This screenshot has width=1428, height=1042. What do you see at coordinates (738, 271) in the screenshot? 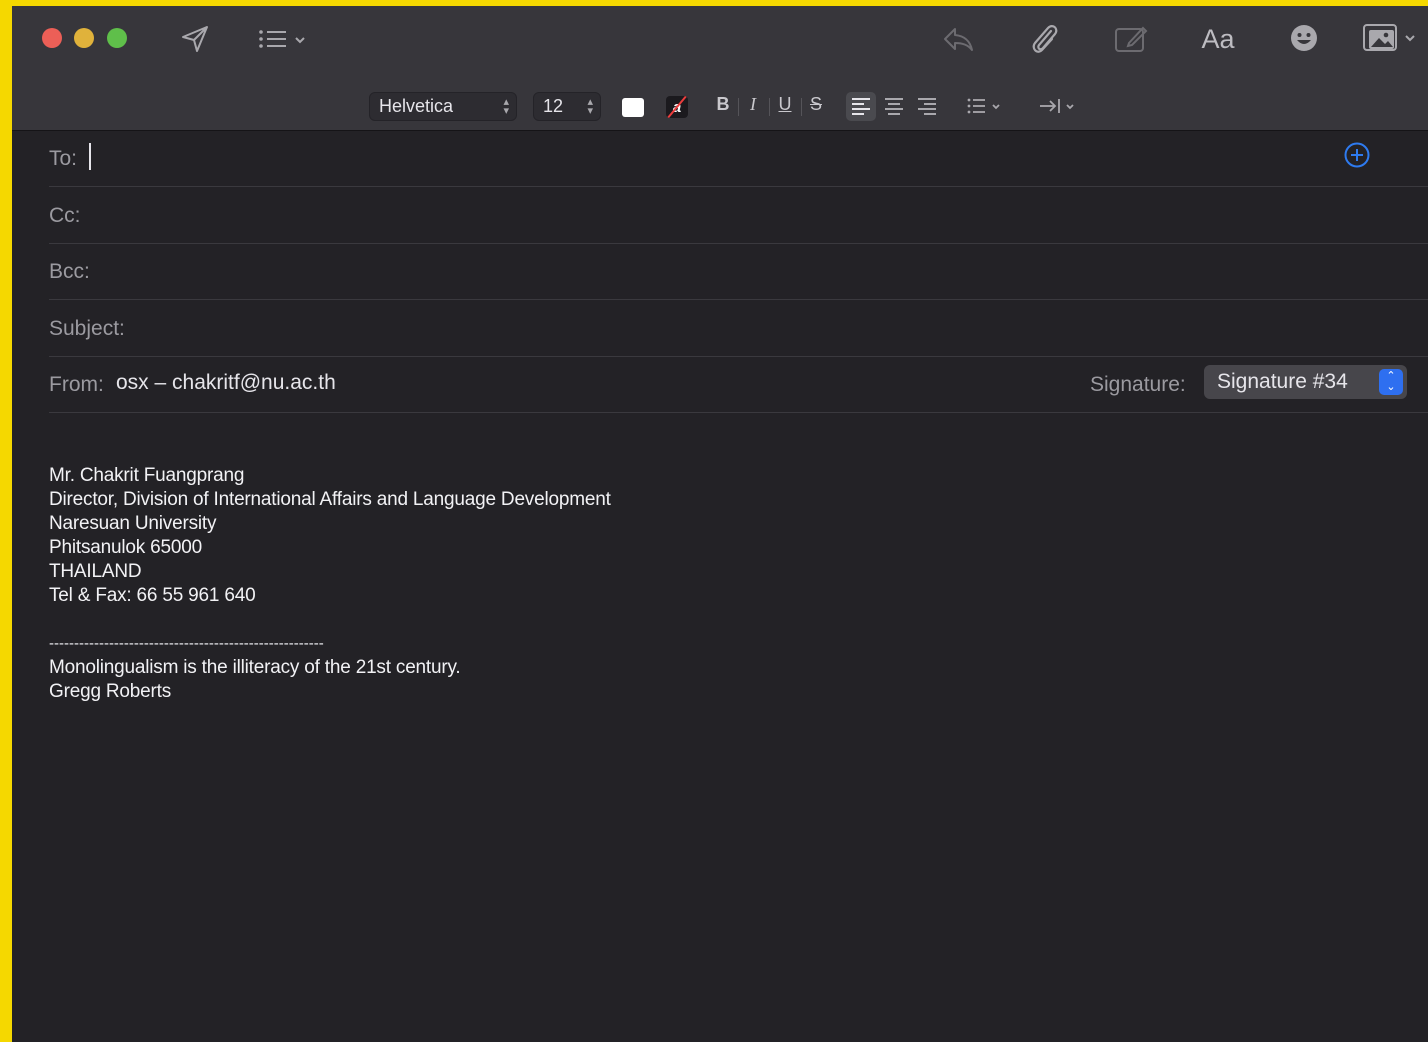
I see `bcc-row: Bcc:` at bounding box center [738, 271].